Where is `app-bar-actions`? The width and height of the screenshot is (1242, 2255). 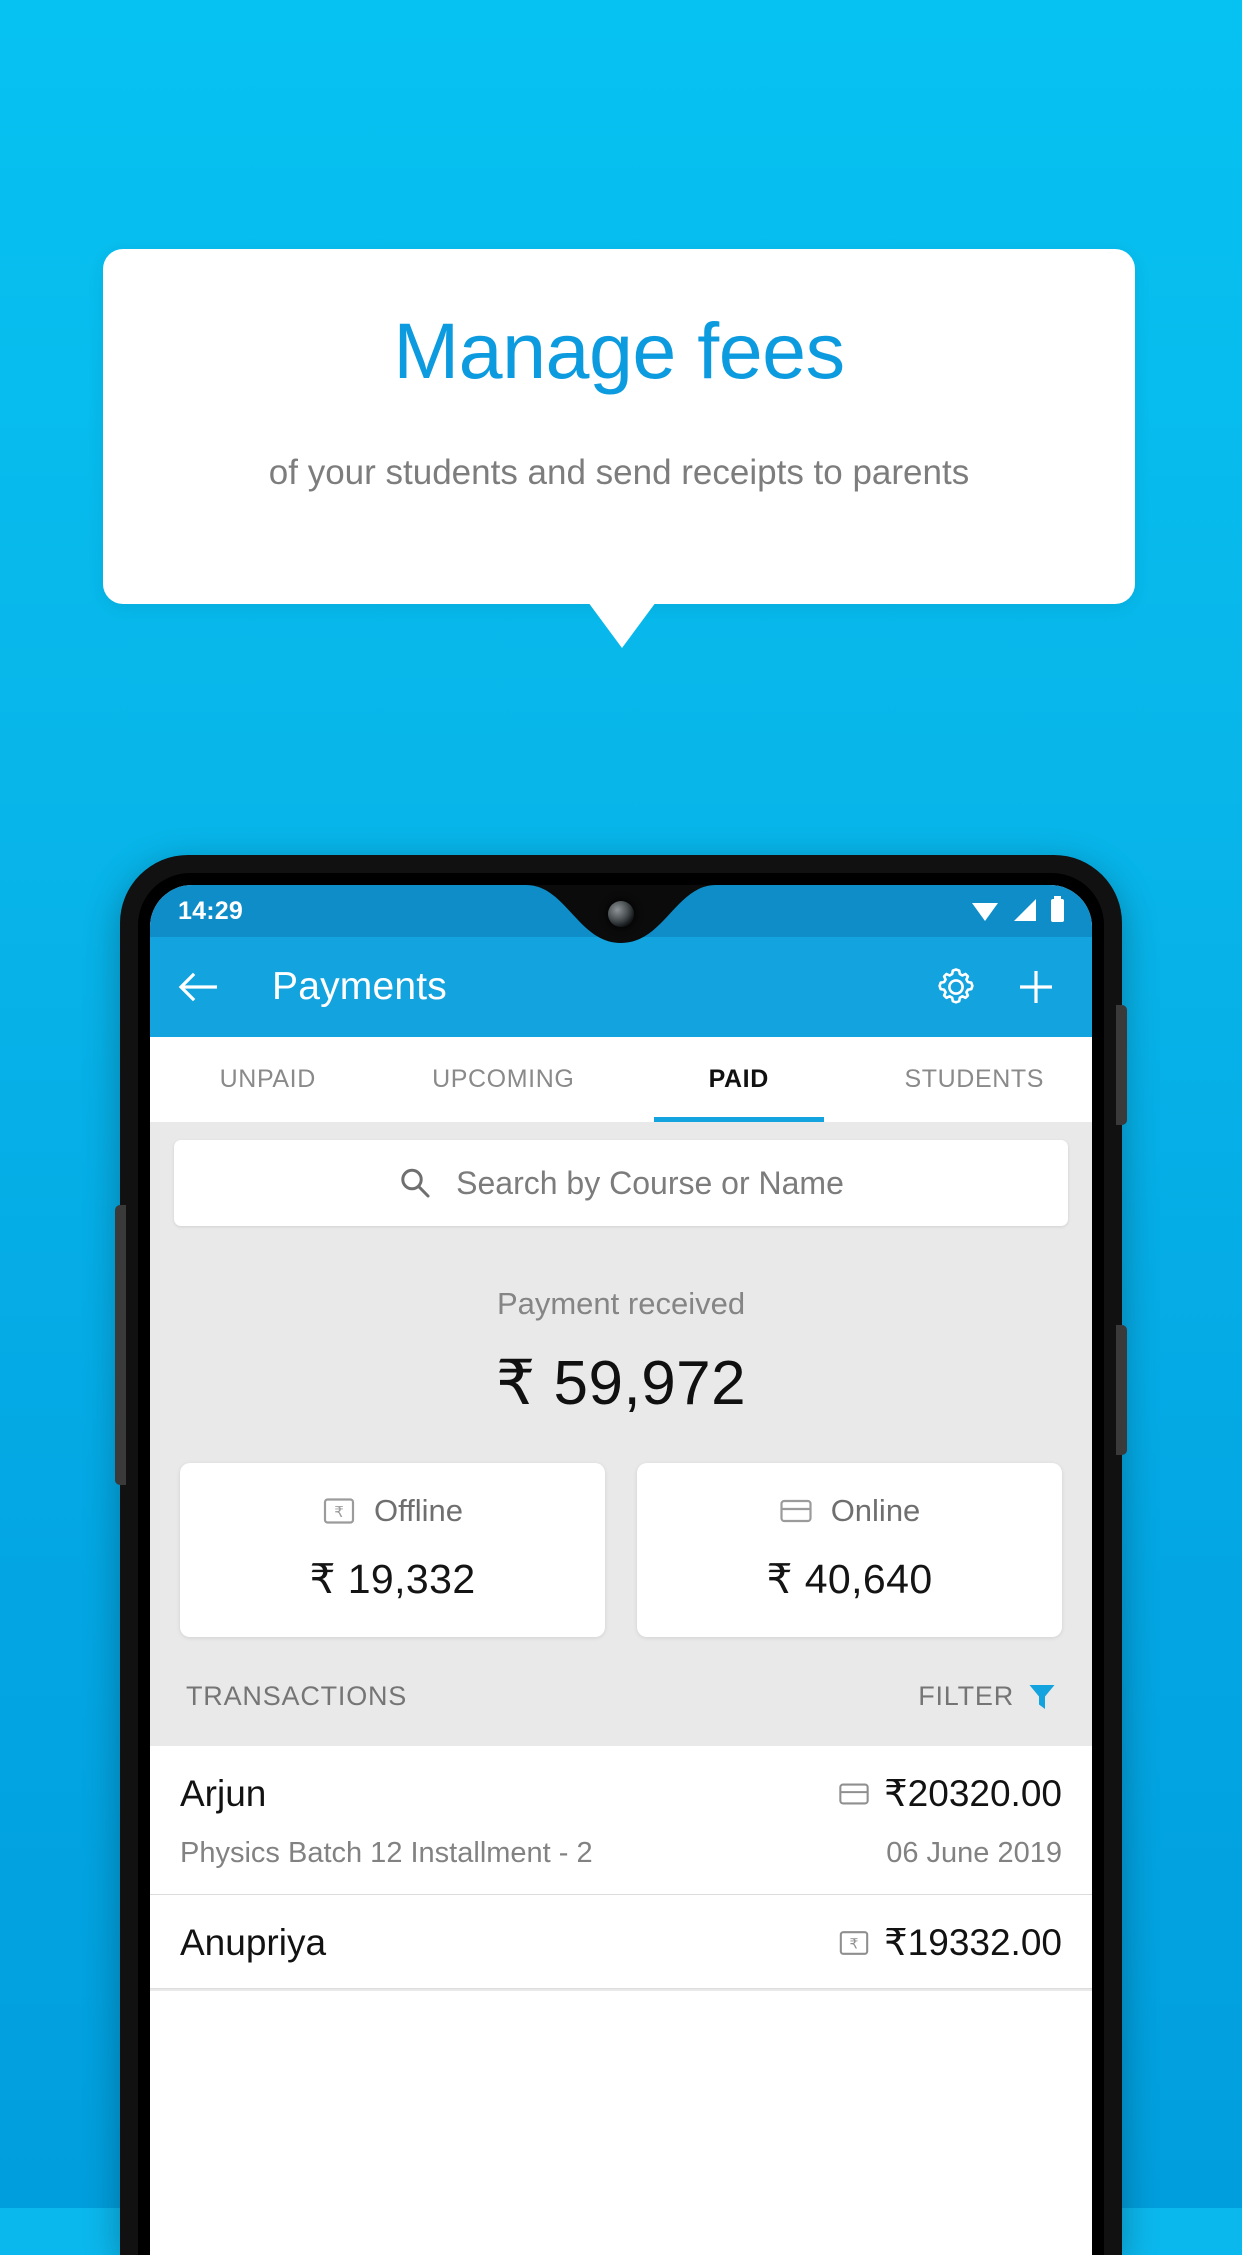
app-bar-actions is located at coordinates (1013, 987).